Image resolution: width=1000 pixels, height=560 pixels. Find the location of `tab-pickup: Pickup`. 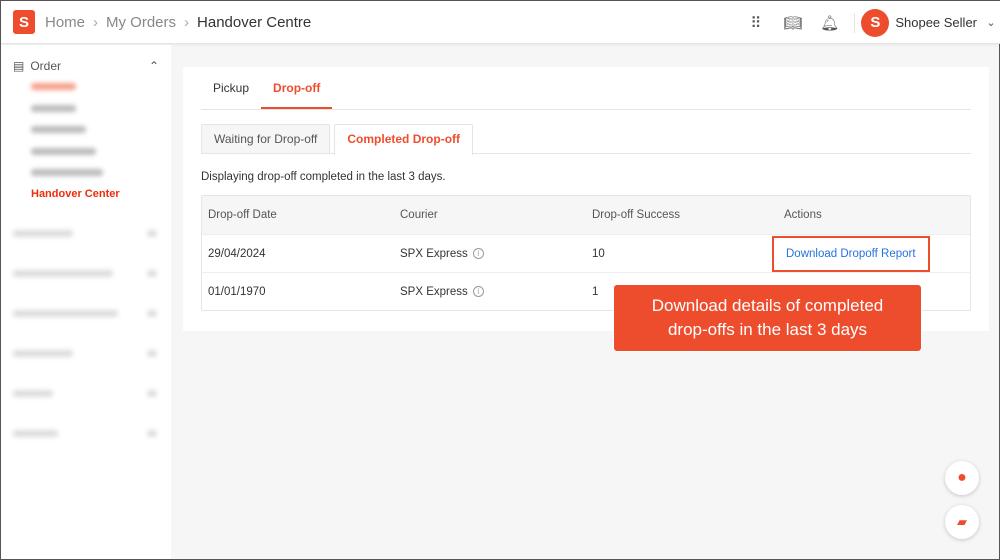

tab-pickup: Pickup is located at coordinates (231, 88).